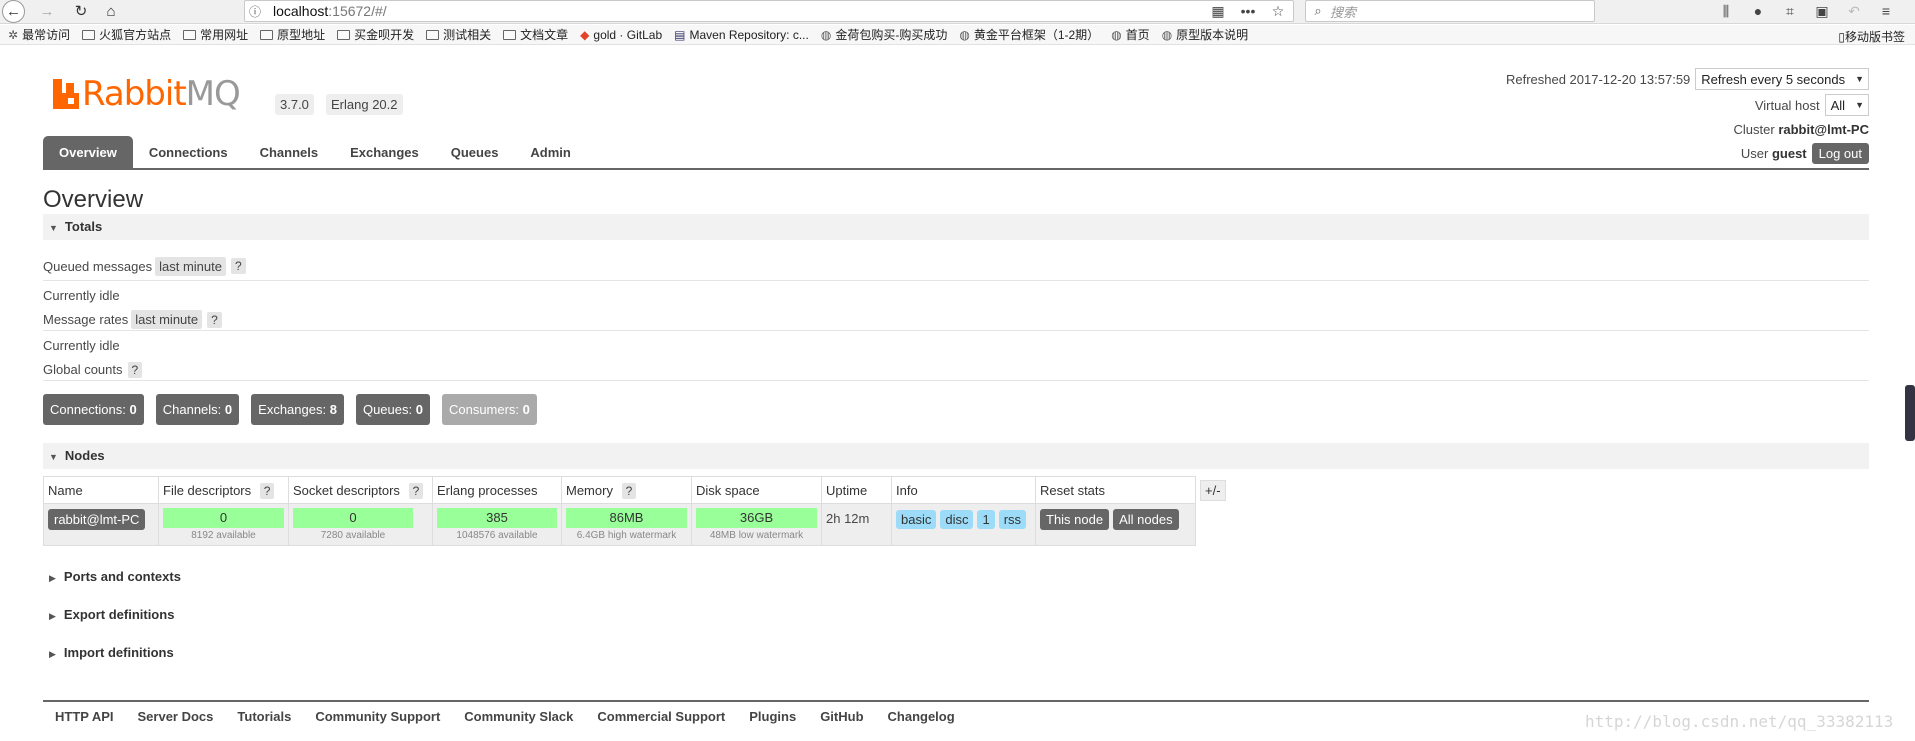  Describe the element at coordinates (392, 409) in the screenshot. I see `queues-count-button: Queues: 0` at that location.